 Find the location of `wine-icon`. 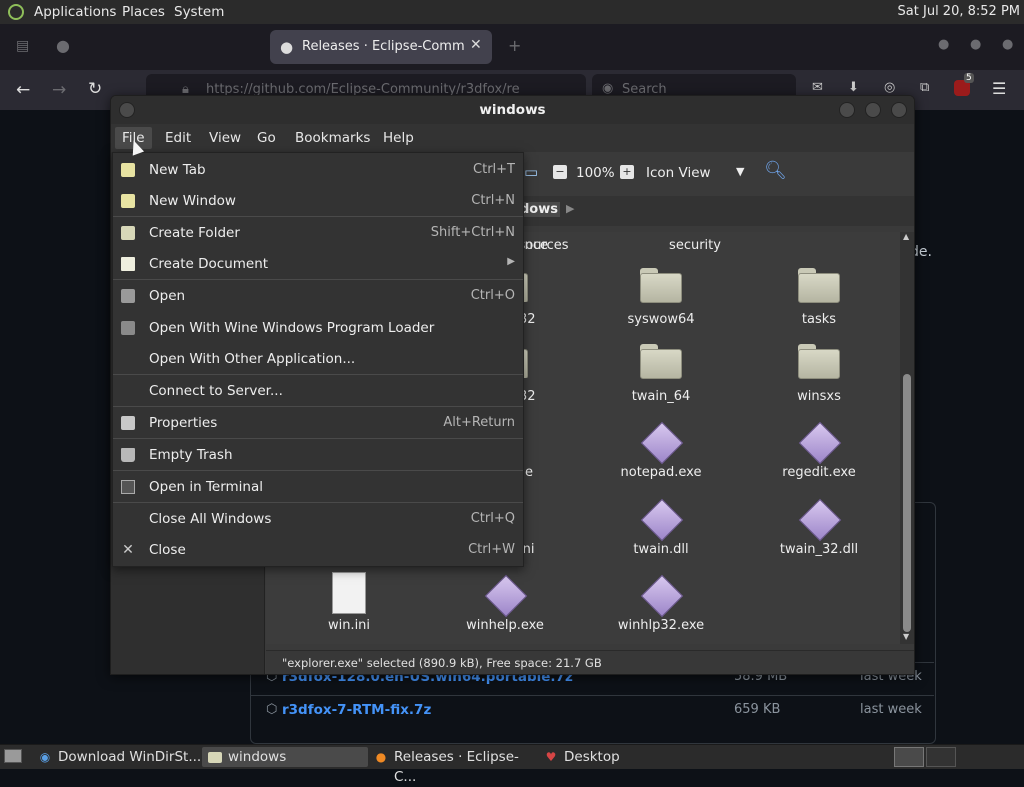

wine-icon is located at coordinates (128, 328).